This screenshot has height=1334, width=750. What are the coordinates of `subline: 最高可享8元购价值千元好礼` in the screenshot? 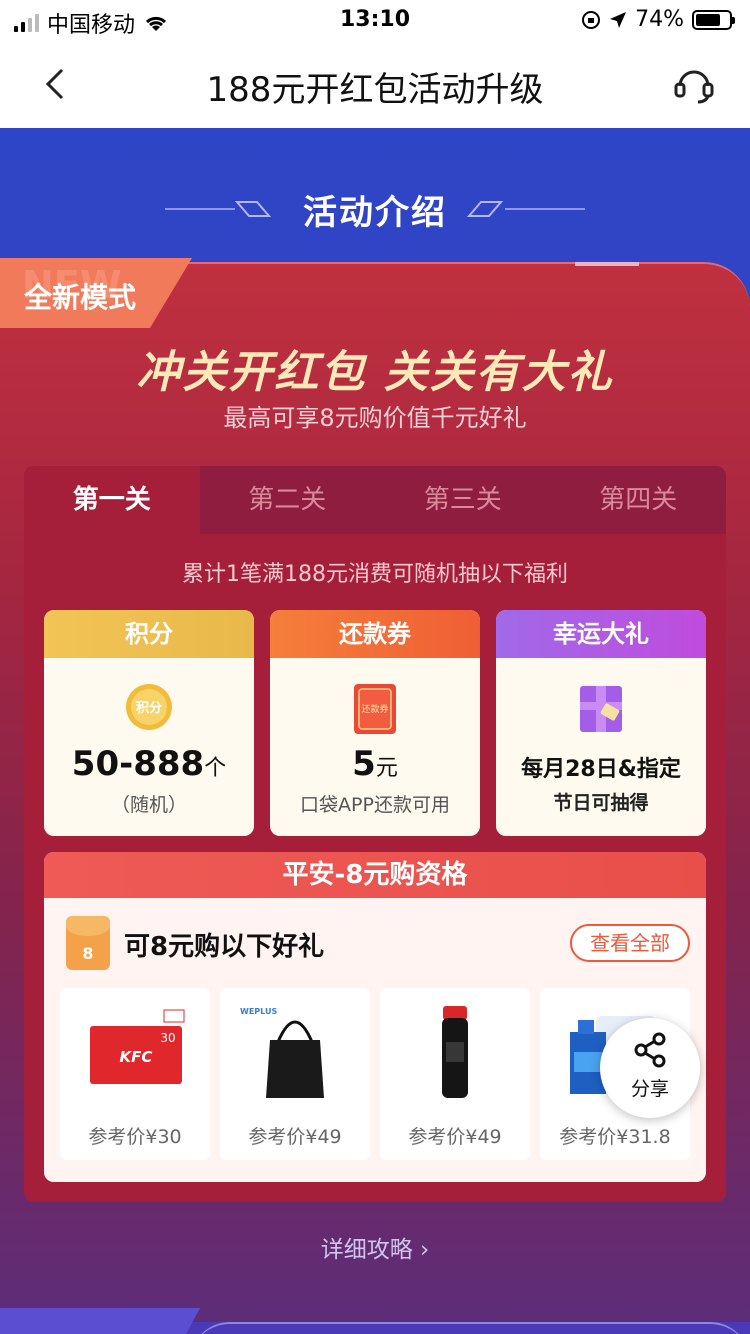 It's located at (375, 418).